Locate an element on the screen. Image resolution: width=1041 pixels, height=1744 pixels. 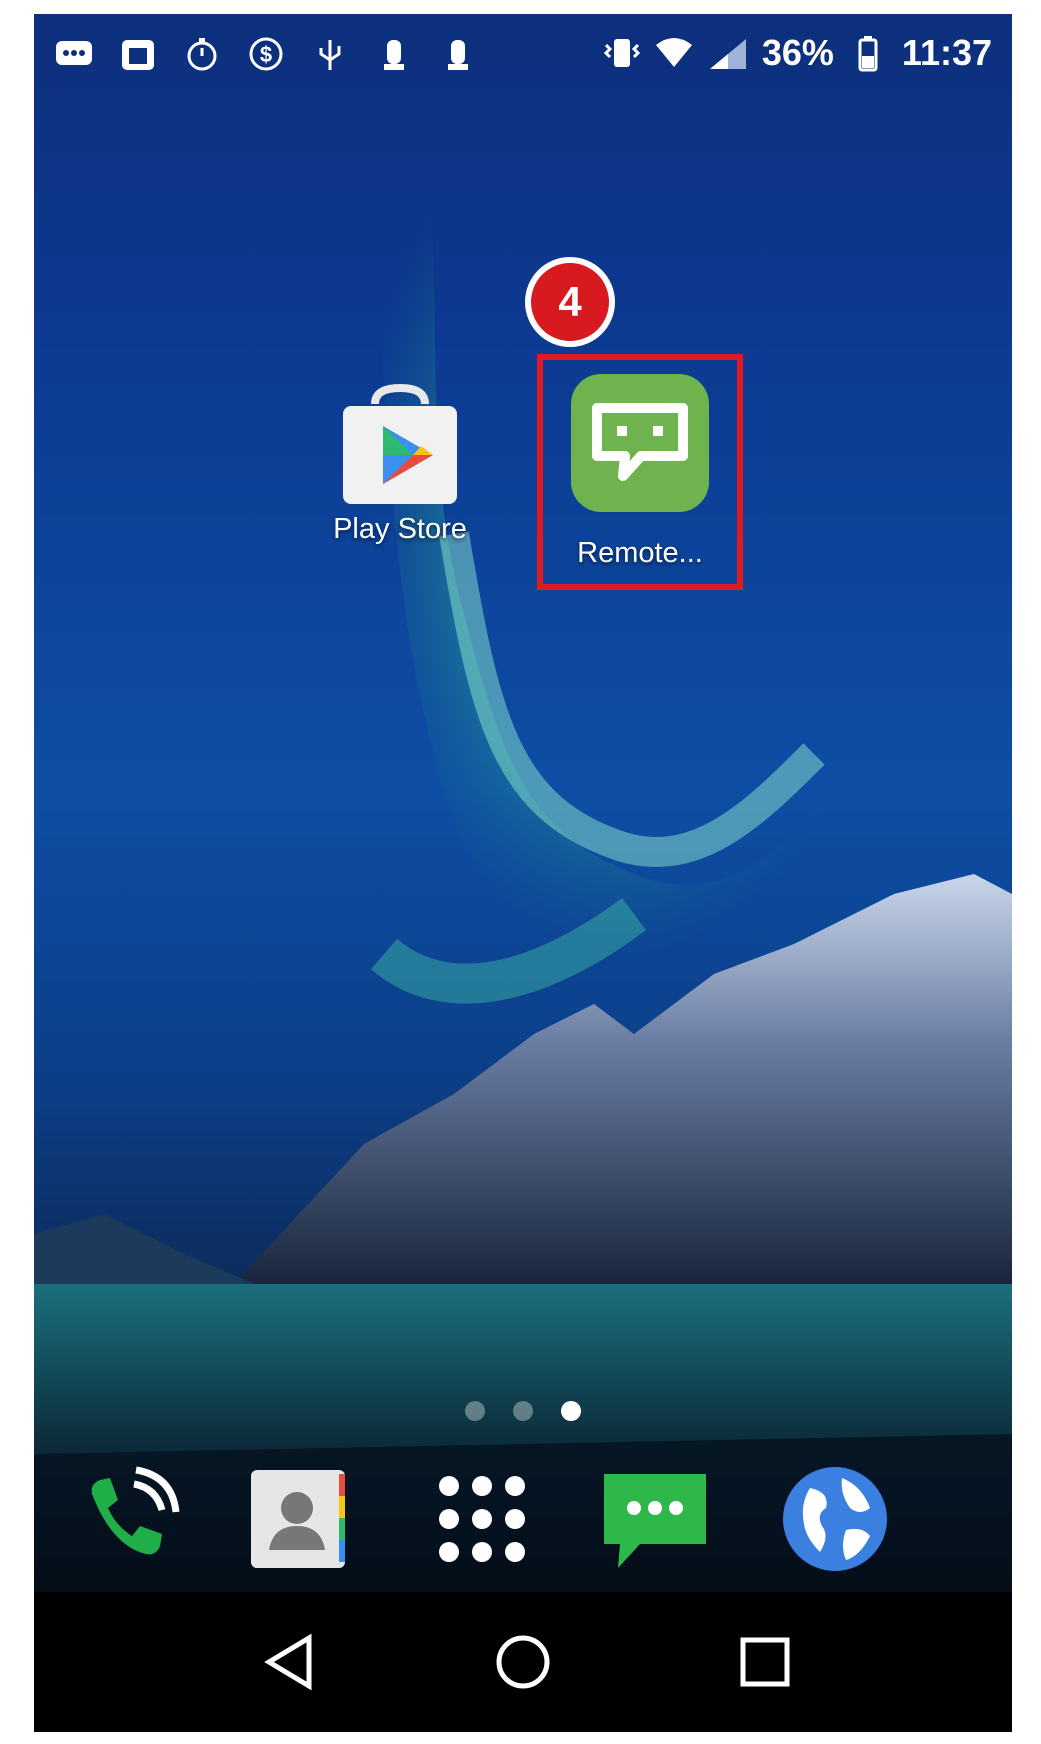
calendar-icon is located at coordinates (138, 54).